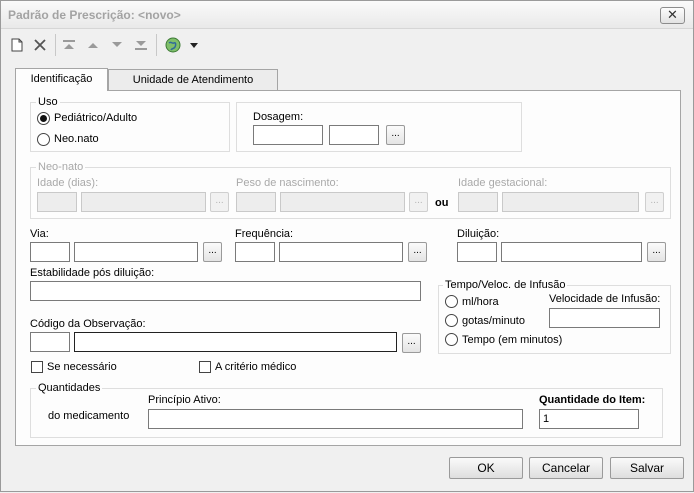  Describe the element at coordinates (50, 342) in the screenshot. I see `observacao-code-input` at that location.